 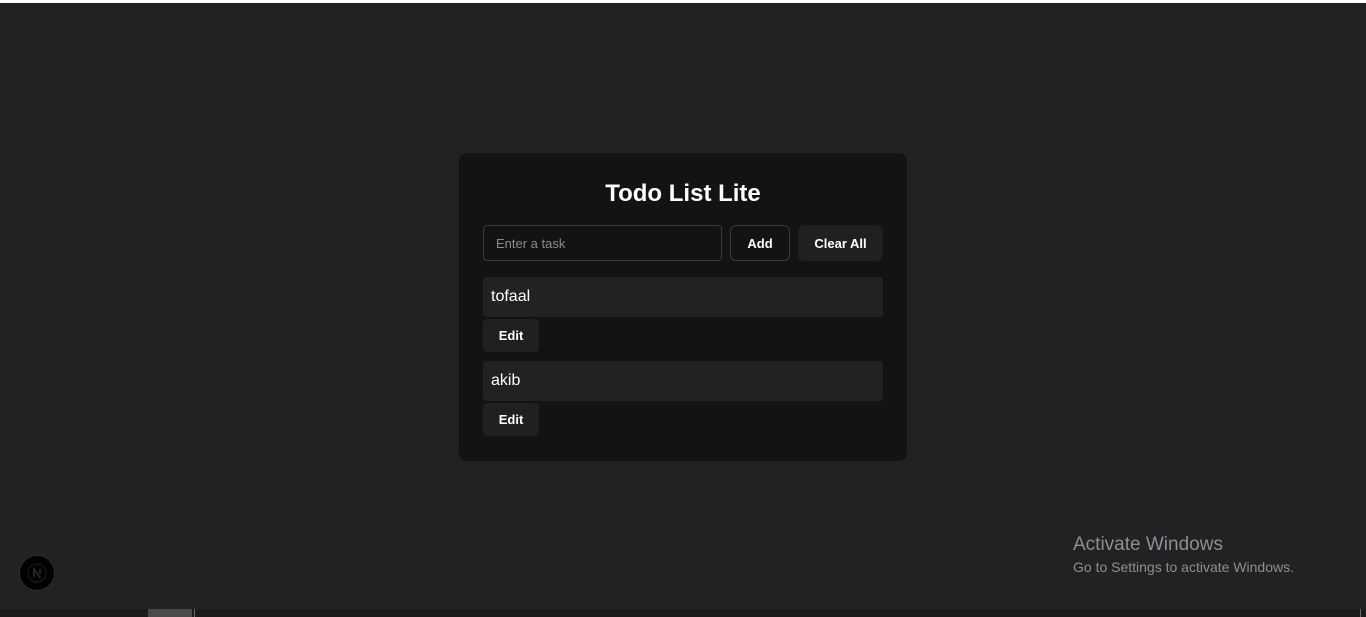 I want to click on watermark-title: Activate Windows, so click(x=1148, y=544).